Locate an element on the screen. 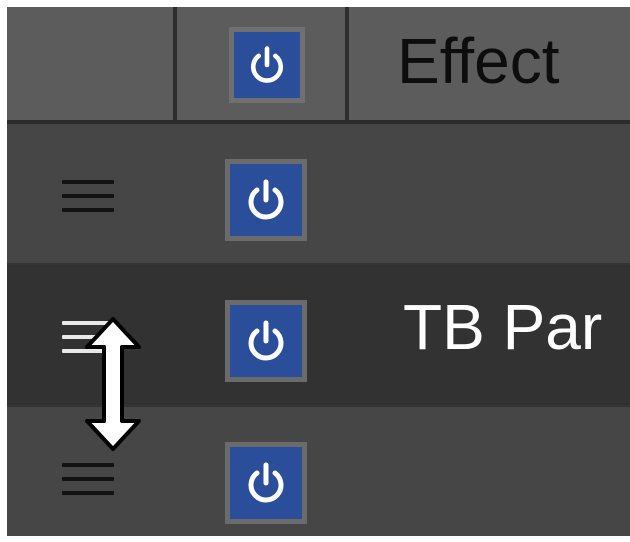  header-effect-column: Effect is located at coordinates (489, 65).